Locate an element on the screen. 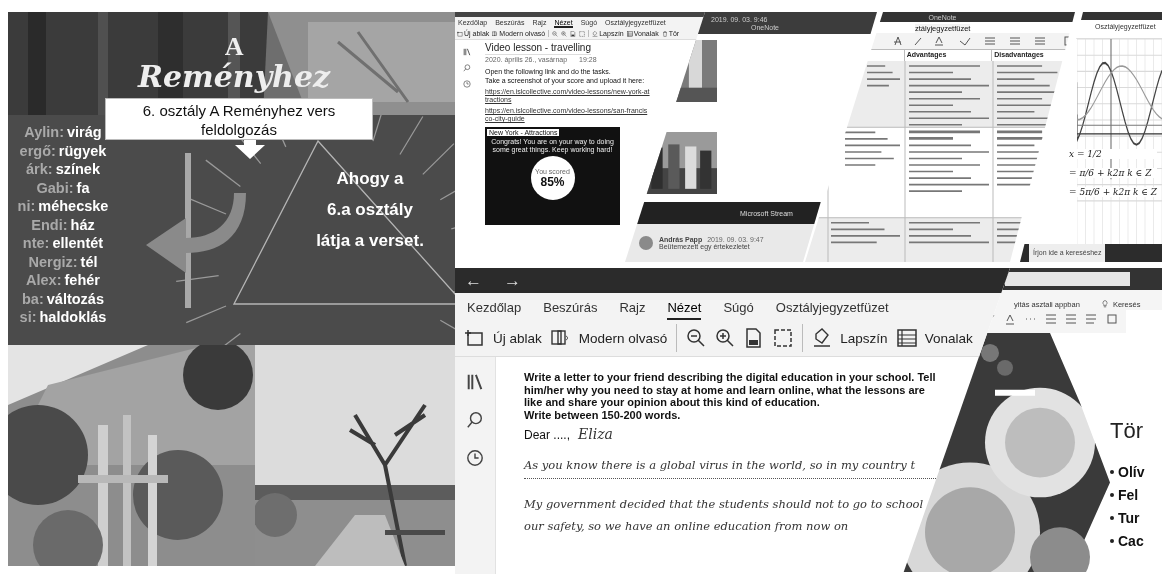 This screenshot has height=574, width=1162. student-name: árk: is located at coordinates (39, 169).